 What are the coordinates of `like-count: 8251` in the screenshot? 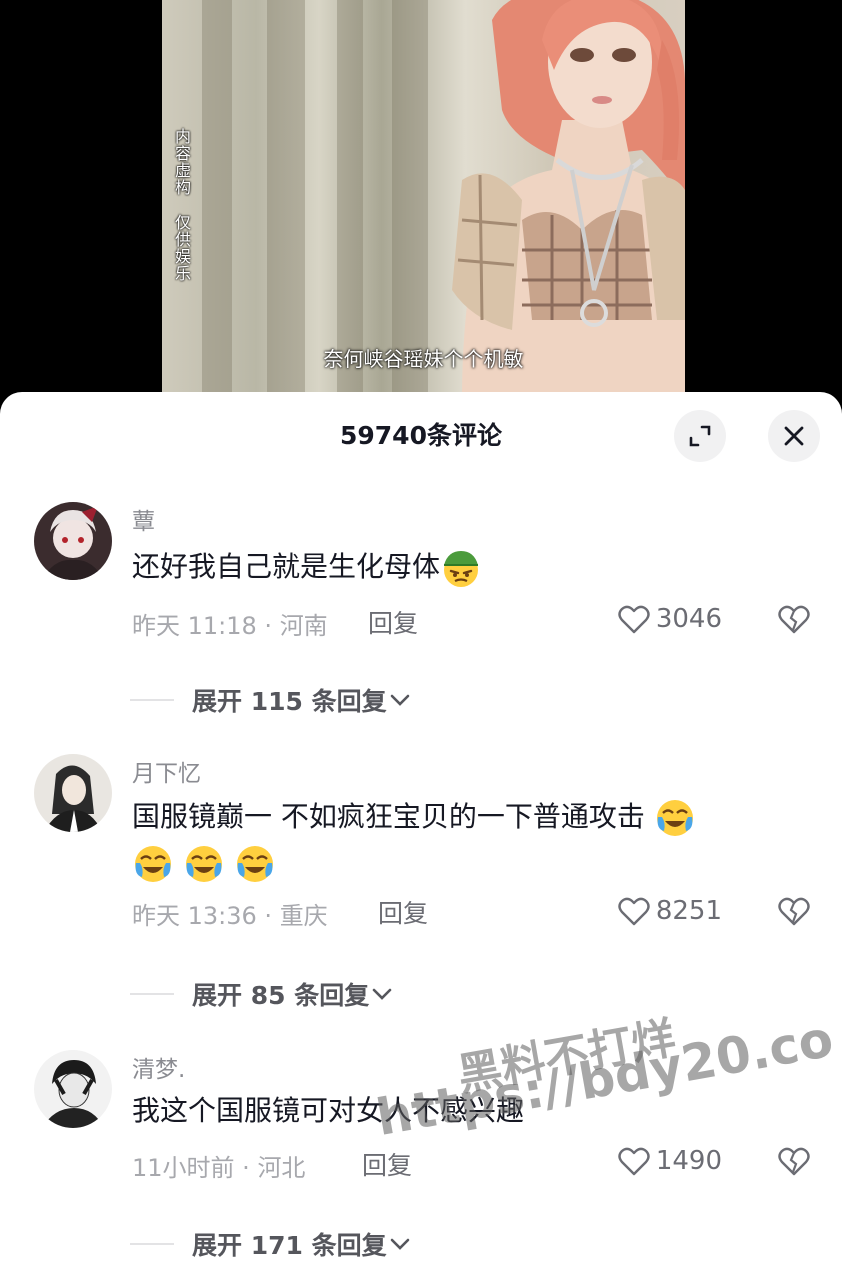 It's located at (688, 911).